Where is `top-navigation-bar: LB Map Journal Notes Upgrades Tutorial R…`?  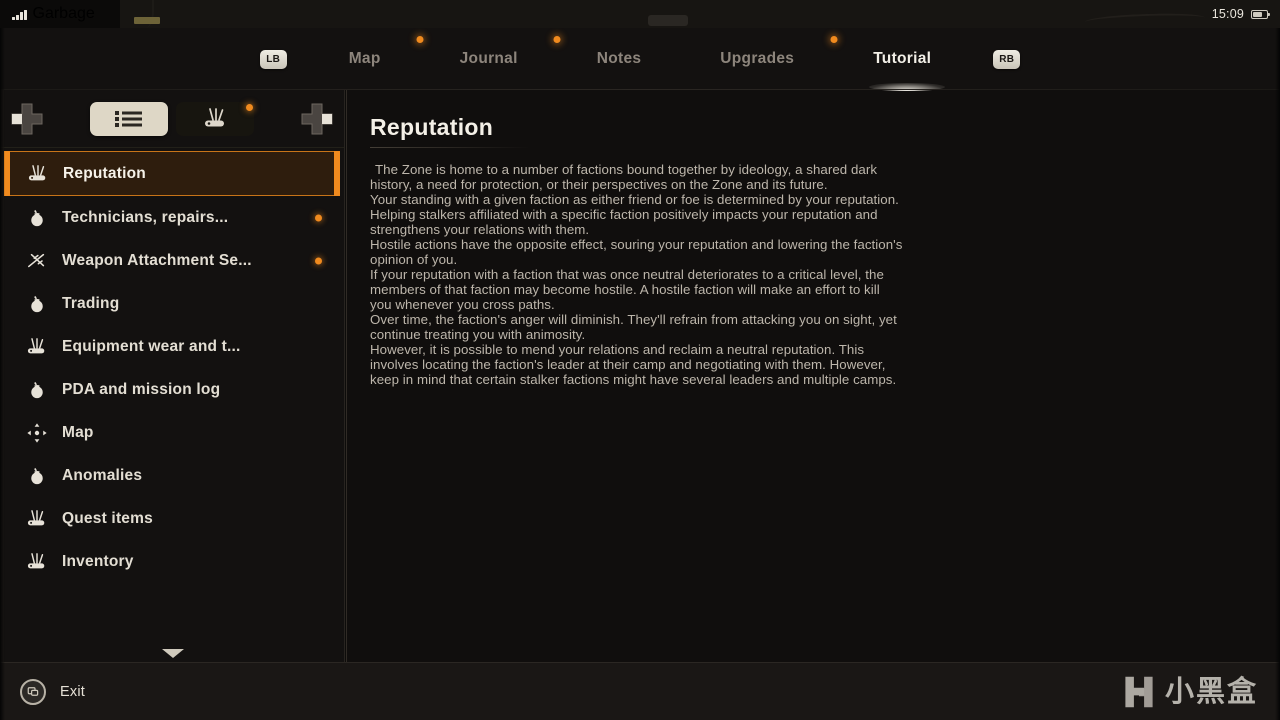
top-navigation-bar: LB Map Journal Notes Upgrades Tutorial R… is located at coordinates (640, 59).